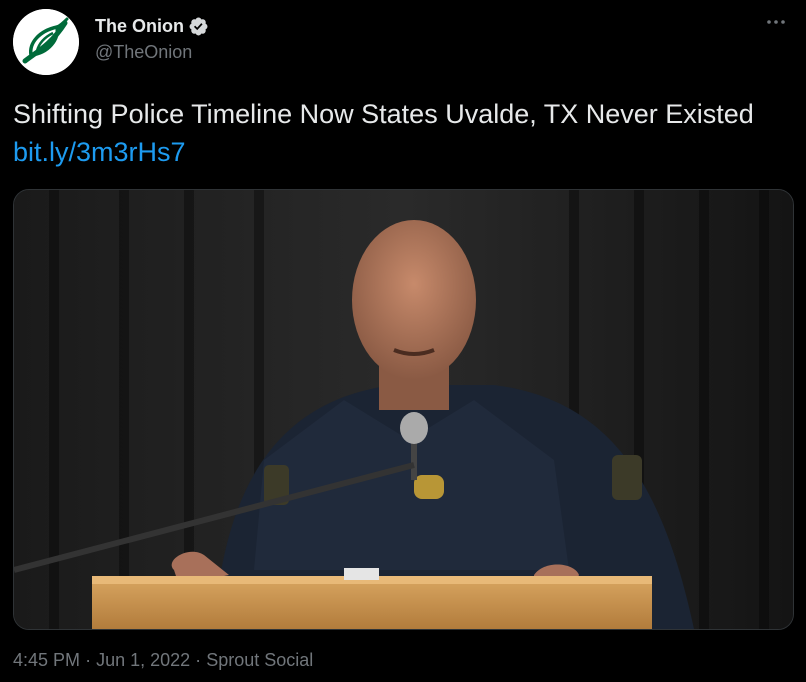 The image size is (806, 682). I want to click on more-dots-icon, so click(776, 24).